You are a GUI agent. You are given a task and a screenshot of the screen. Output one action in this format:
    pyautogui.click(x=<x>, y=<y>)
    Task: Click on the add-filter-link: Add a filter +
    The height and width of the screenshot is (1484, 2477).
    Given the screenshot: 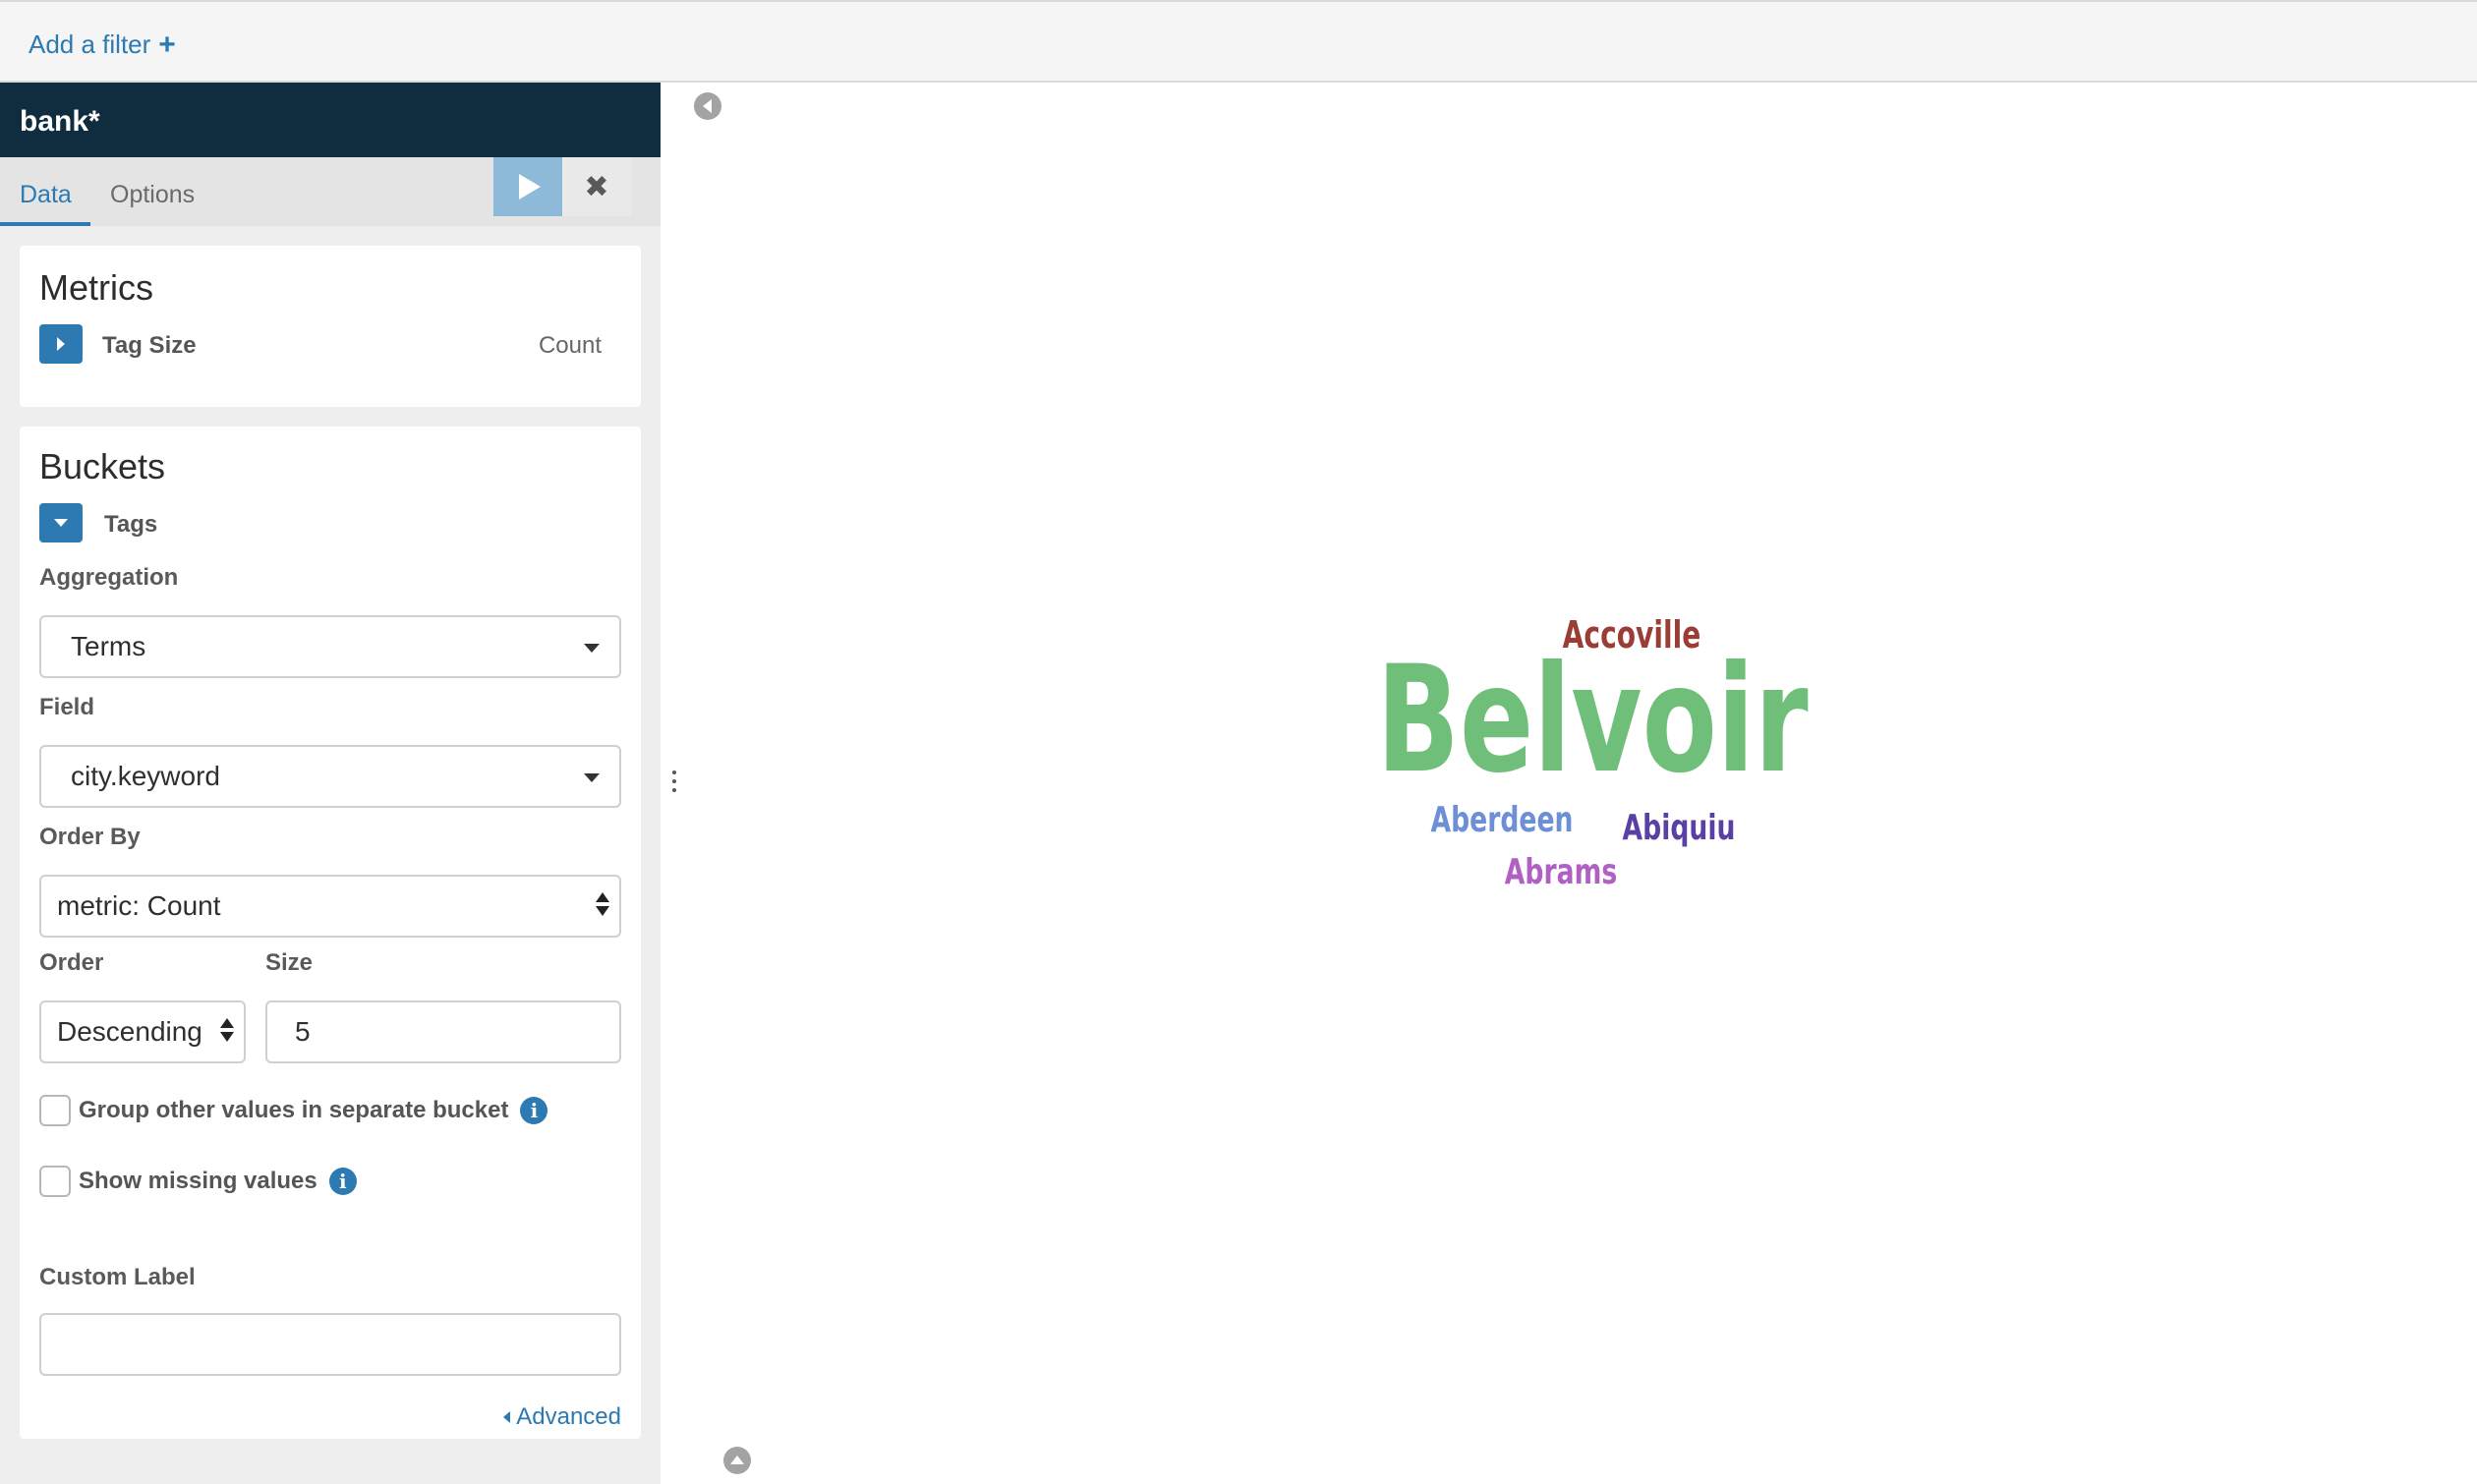 What is the action you would take?
    pyautogui.click(x=102, y=44)
    